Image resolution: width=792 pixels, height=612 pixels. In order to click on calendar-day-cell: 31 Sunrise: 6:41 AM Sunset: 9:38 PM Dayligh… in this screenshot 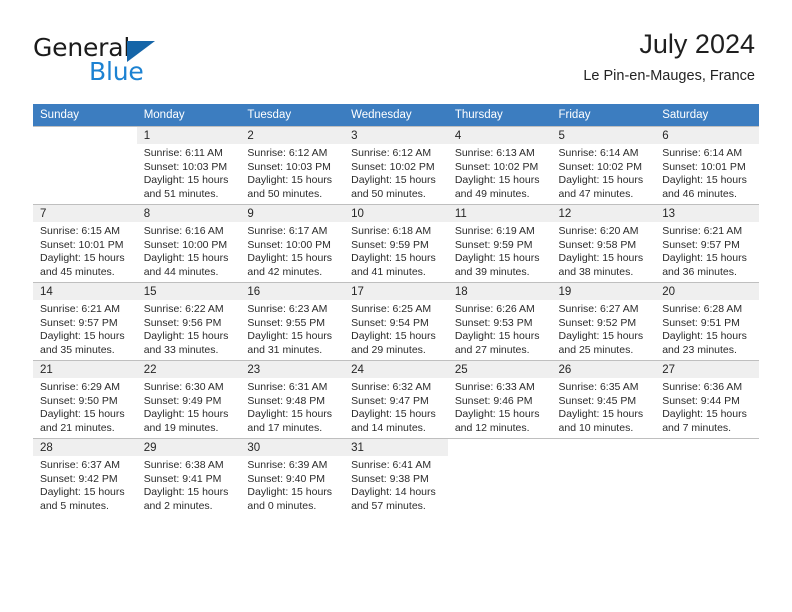, I will do `click(396, 477)`.